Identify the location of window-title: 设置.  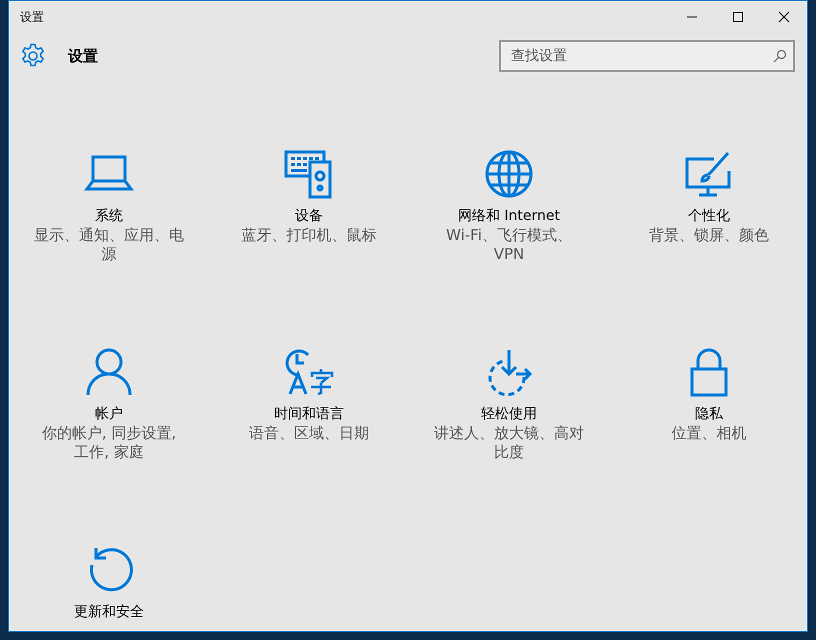
(32, 17).